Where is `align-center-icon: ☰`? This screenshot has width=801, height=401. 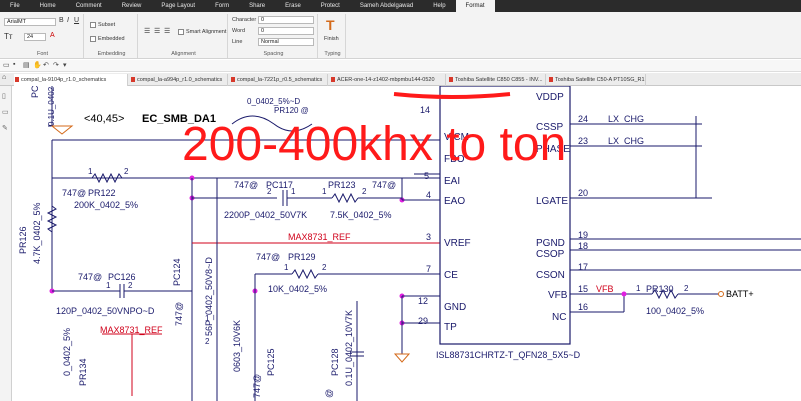 align-center-icon: ☰ is located at coordinates (157, 31).